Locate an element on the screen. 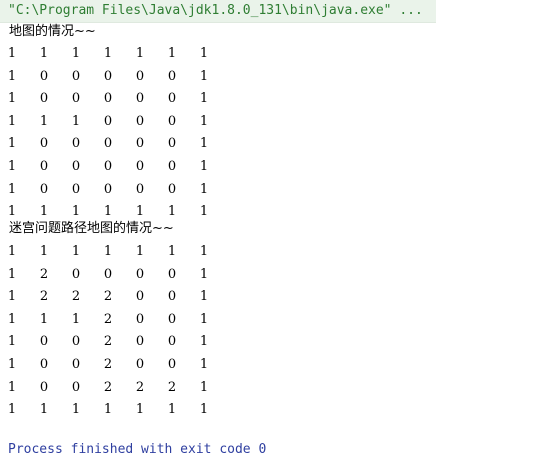  grid-row: 1 1 1 0 0 0 1 is located at coordinates (130, 122).